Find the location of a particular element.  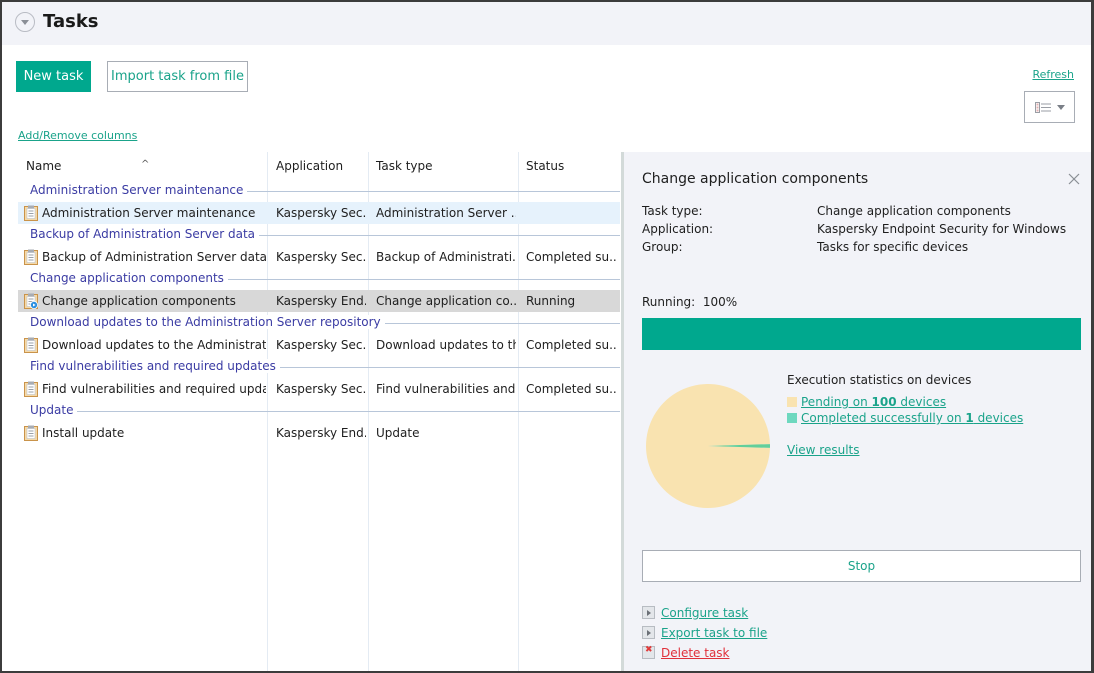

task-type-label: Task type: is located at coordinates (672, 211).